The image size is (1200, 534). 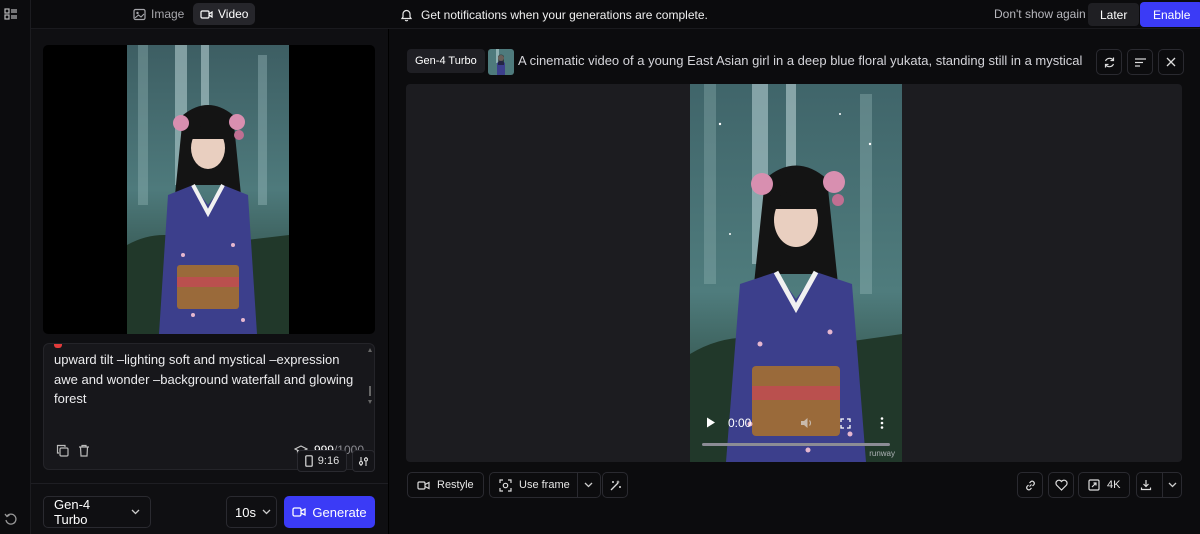 I want to click on trash-icon, so click(x=84, y=450).